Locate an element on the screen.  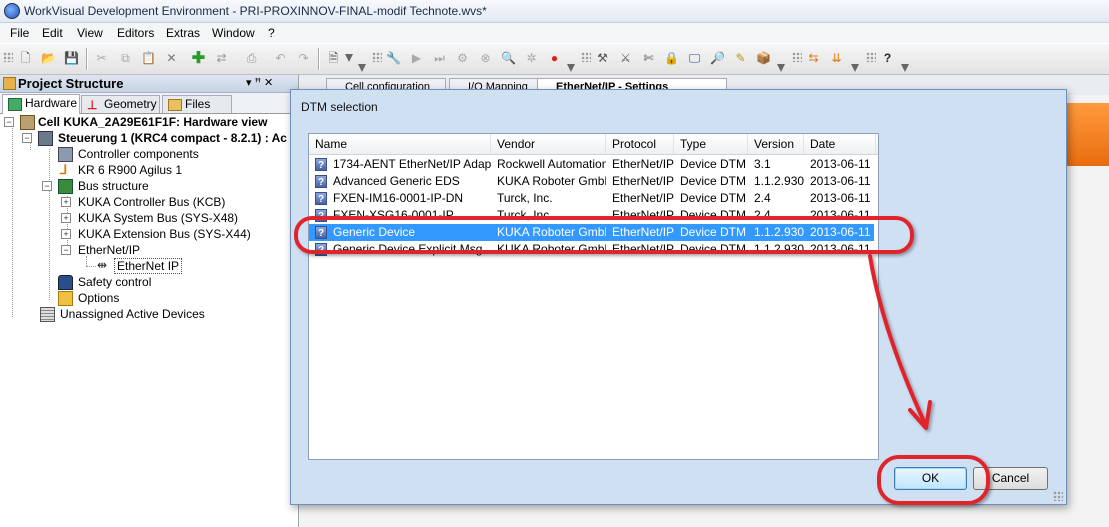
record-icon: ● is located at coordinates (554, 58).